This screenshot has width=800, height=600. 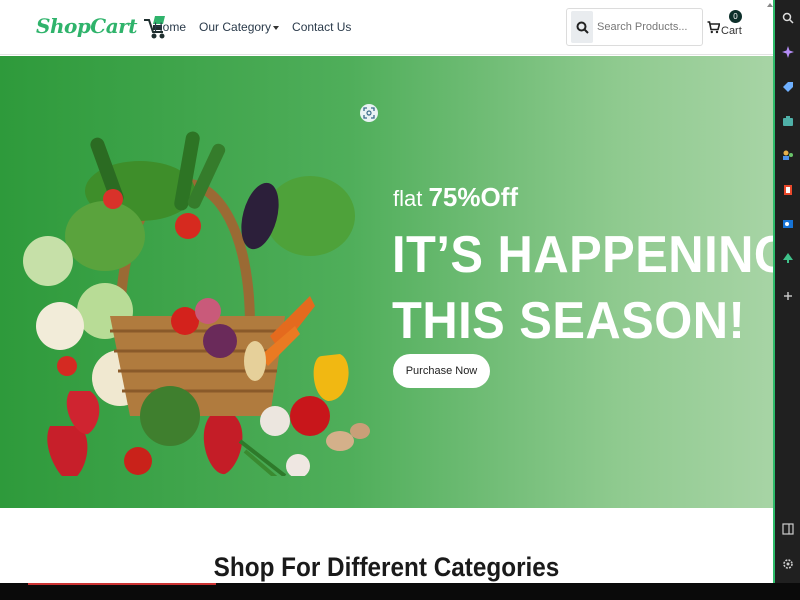 I want to click on briefcase-icon, so click(x=788, y=121).